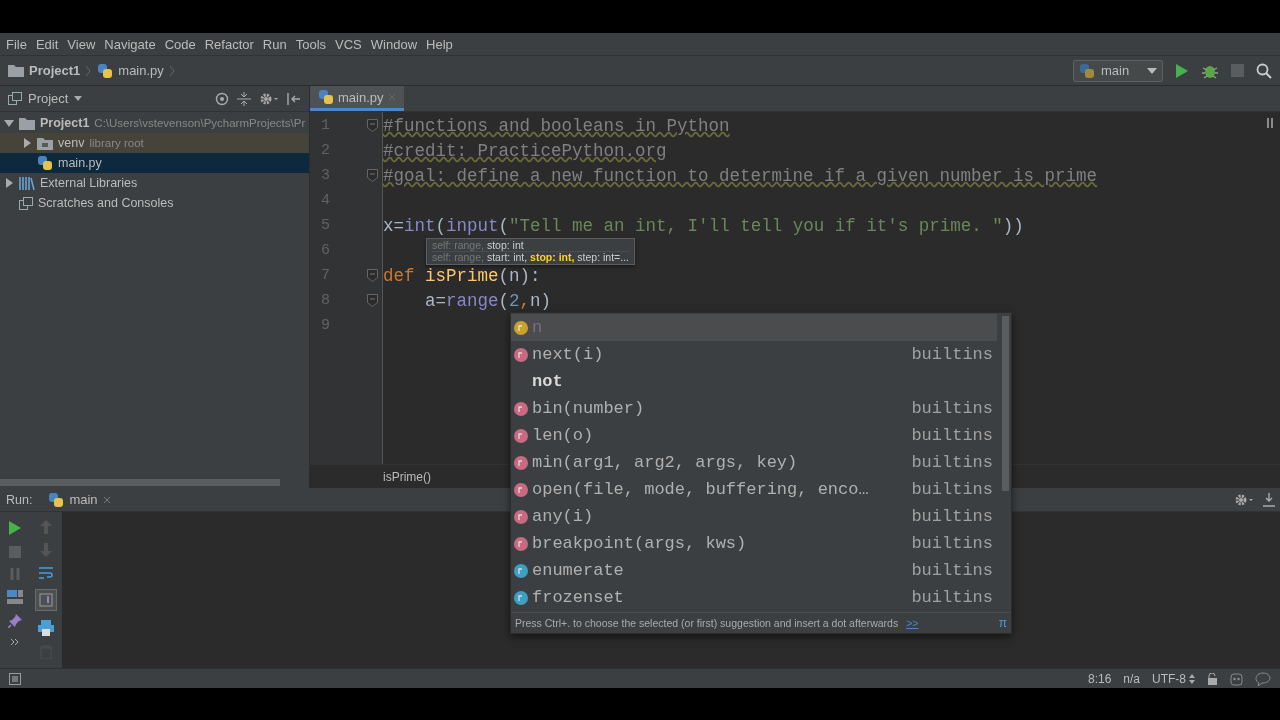 The image size is (1280, 720). Describe the element at coordinates (912, 623) in the screenshot. I see `hint-link: >>` at that location.